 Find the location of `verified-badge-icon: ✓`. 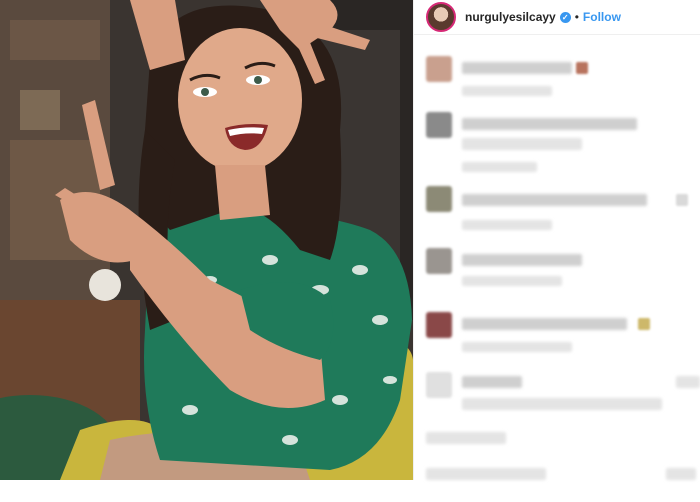

verified-badge-icon: ✓ is located at coordinates (565, 17).